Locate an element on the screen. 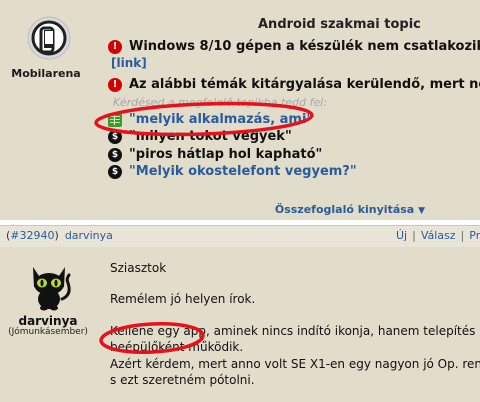 The image size is (480, 402). mobilarena-logo-icon is located at coordinates (49, 39).